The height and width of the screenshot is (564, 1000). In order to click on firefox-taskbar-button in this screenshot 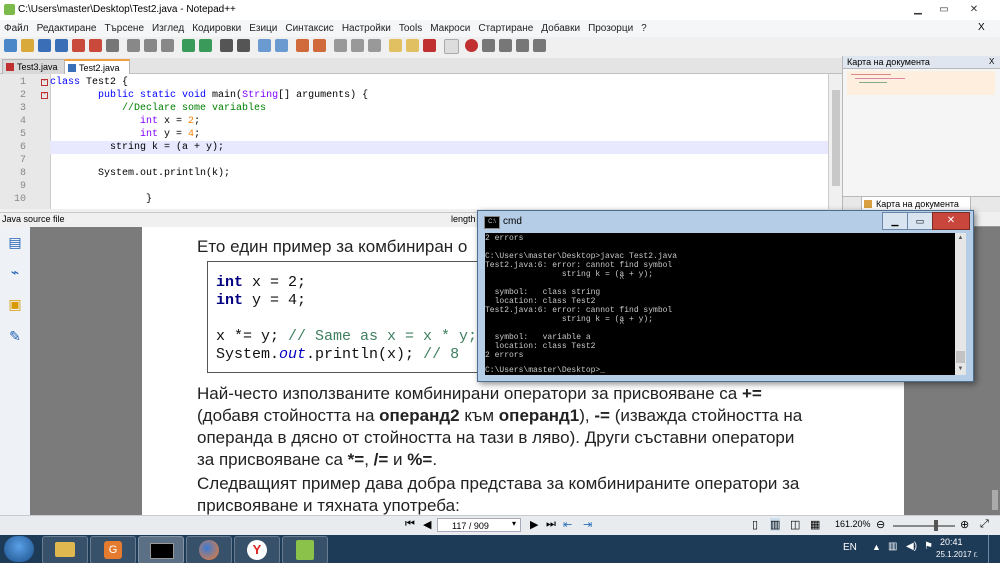, I will do `click(209, 550)`.